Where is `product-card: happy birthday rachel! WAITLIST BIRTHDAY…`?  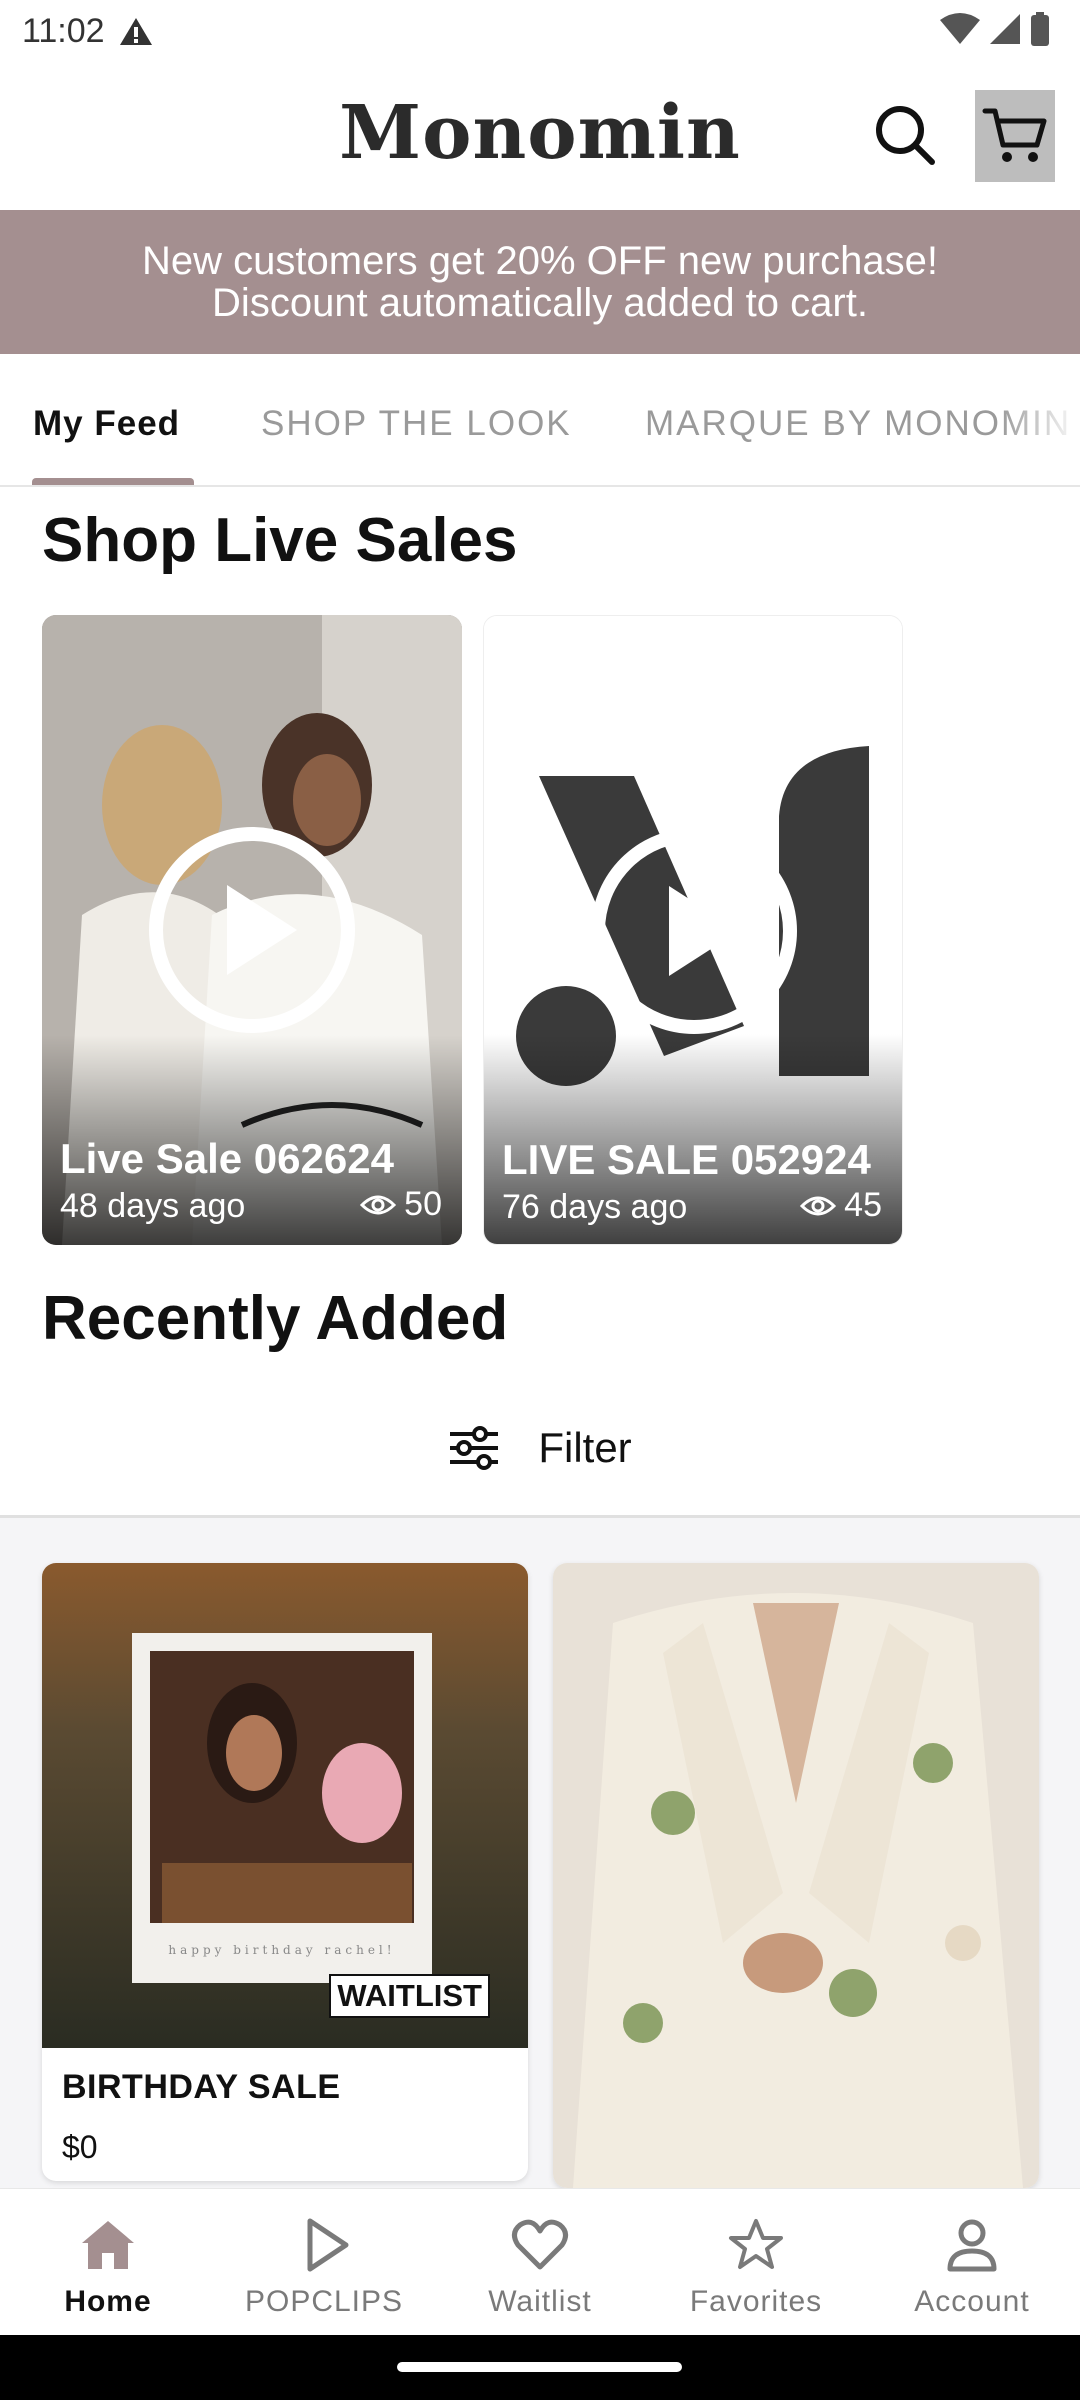 product-card: happy birthday rachel! WAITLIST BIRTHDAY… is located at coordinates (285, 1872).